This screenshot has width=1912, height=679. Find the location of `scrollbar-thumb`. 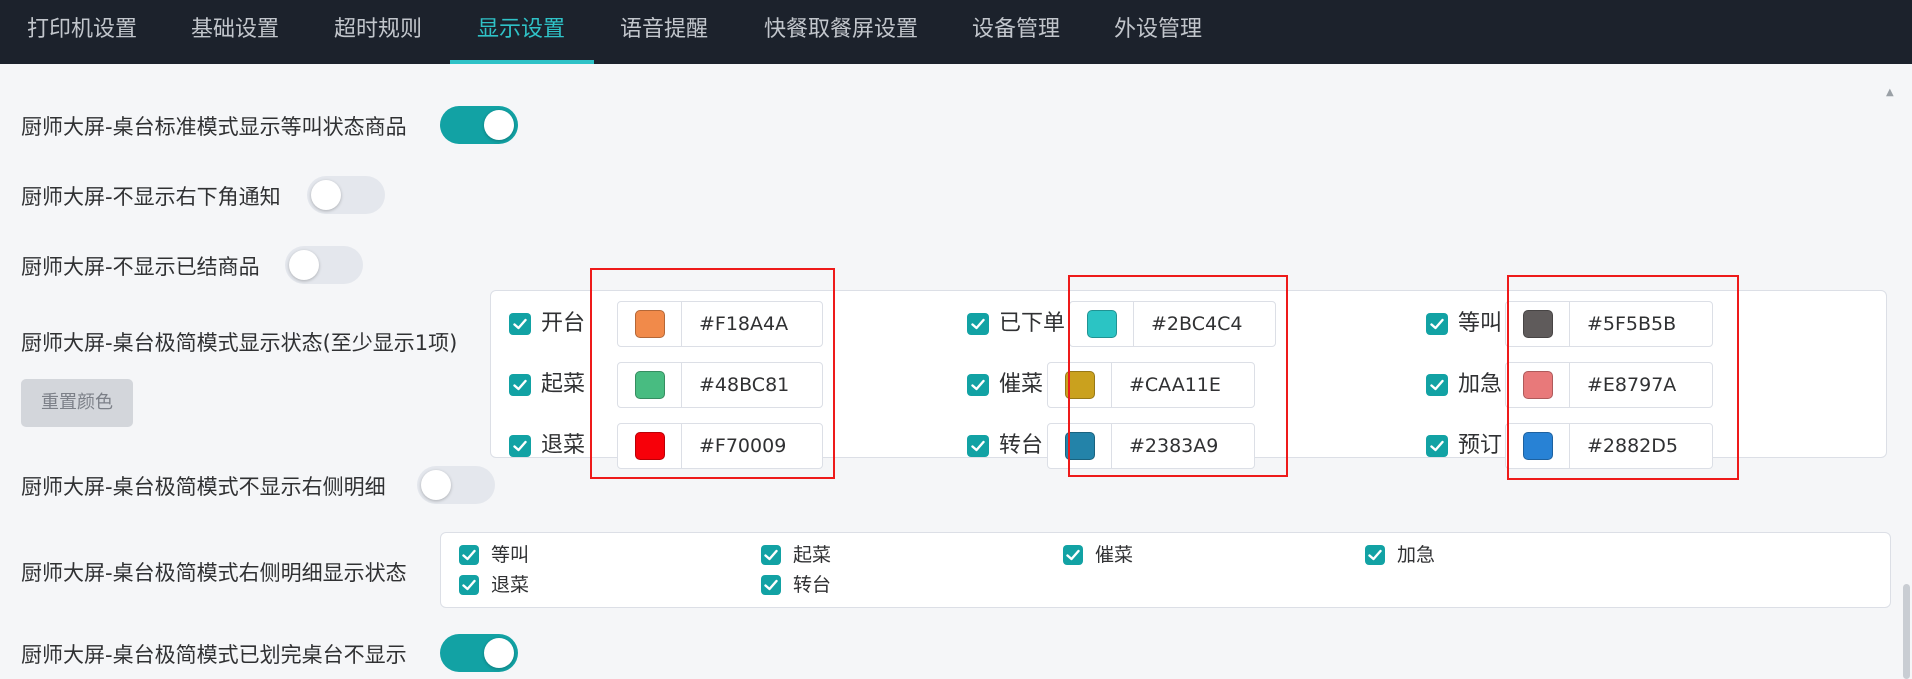

scrollbar-thumb is located at coordinates (1906, 631).